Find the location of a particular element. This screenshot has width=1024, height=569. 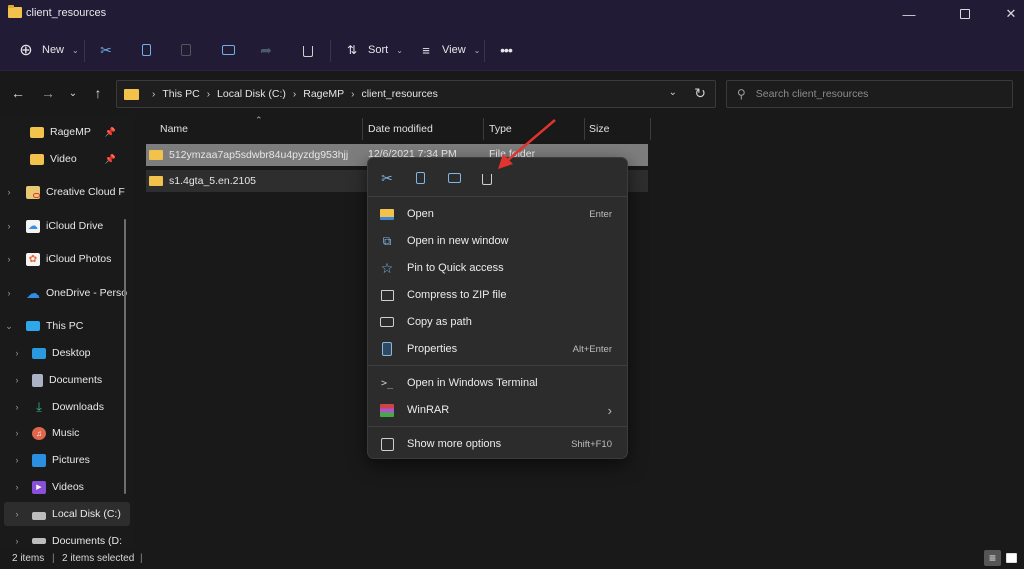

pin-icon: 📌 is located at coordinates (110, 158).